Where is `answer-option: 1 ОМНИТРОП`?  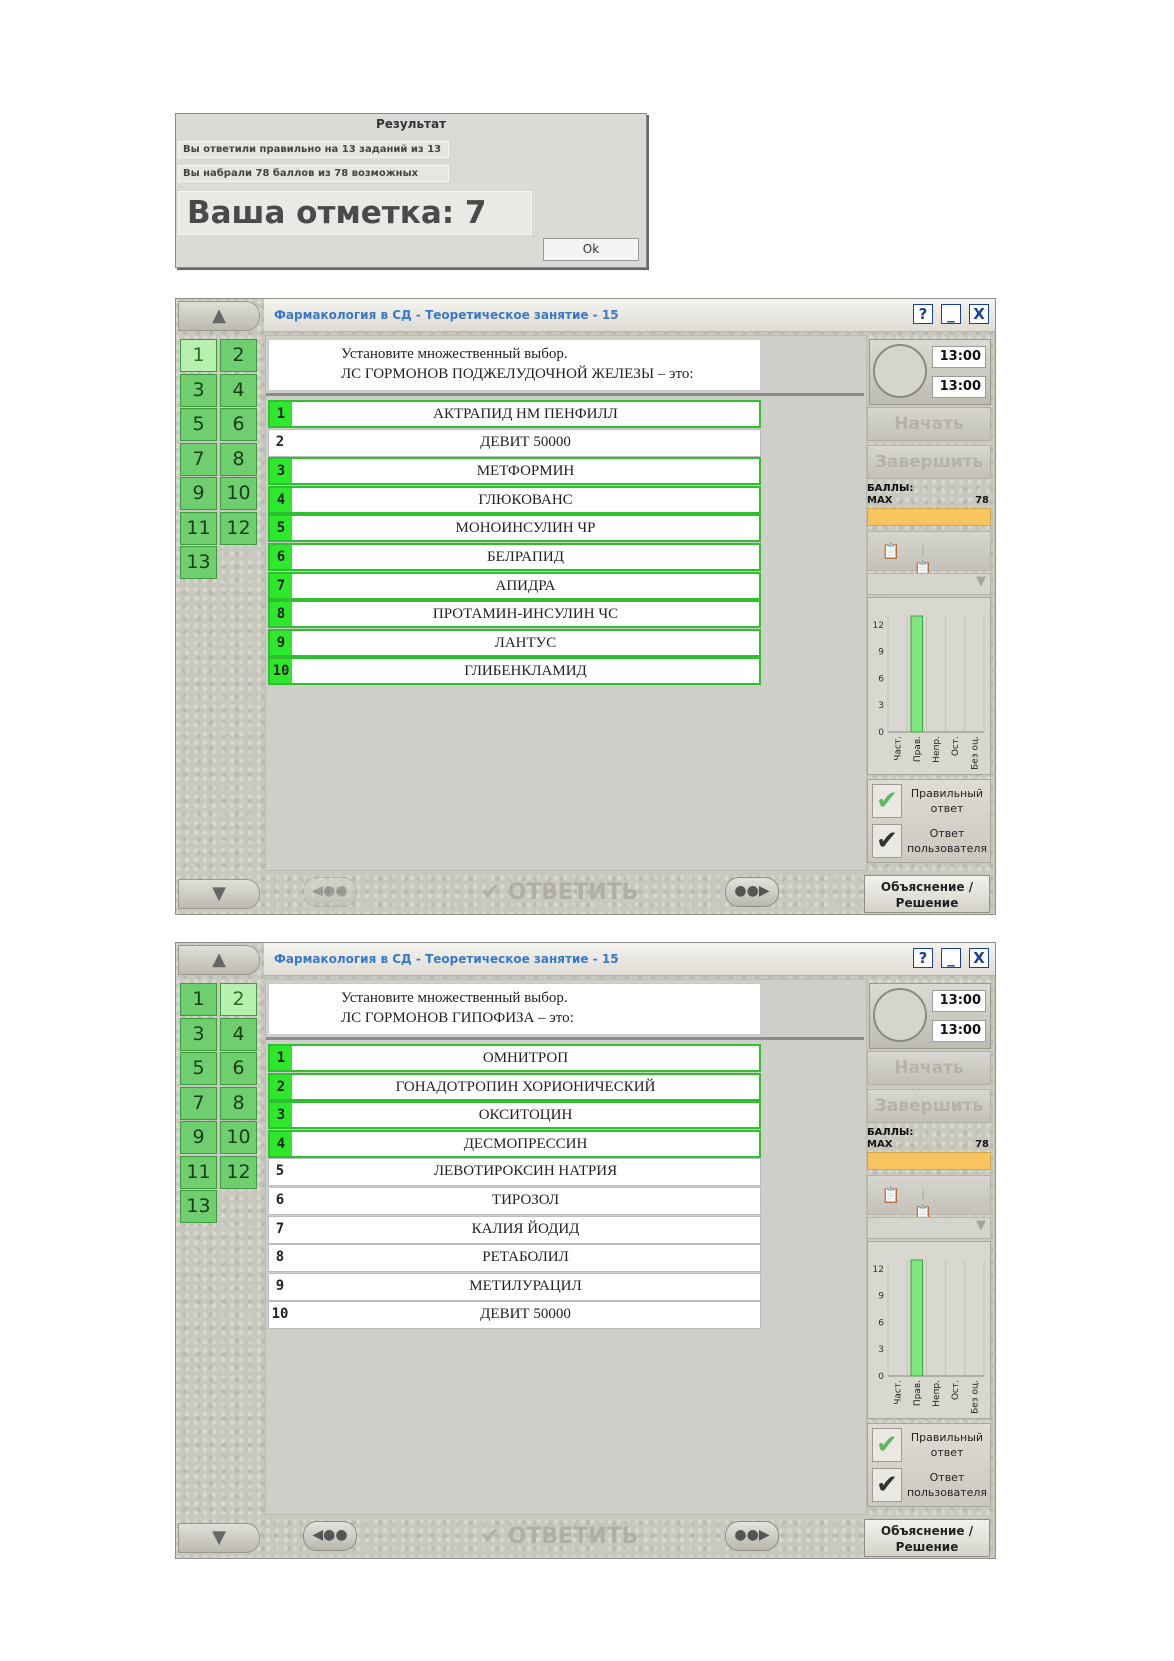 answer-option: 1 ОМНИТРОП is located at coordinates (514, 1058).